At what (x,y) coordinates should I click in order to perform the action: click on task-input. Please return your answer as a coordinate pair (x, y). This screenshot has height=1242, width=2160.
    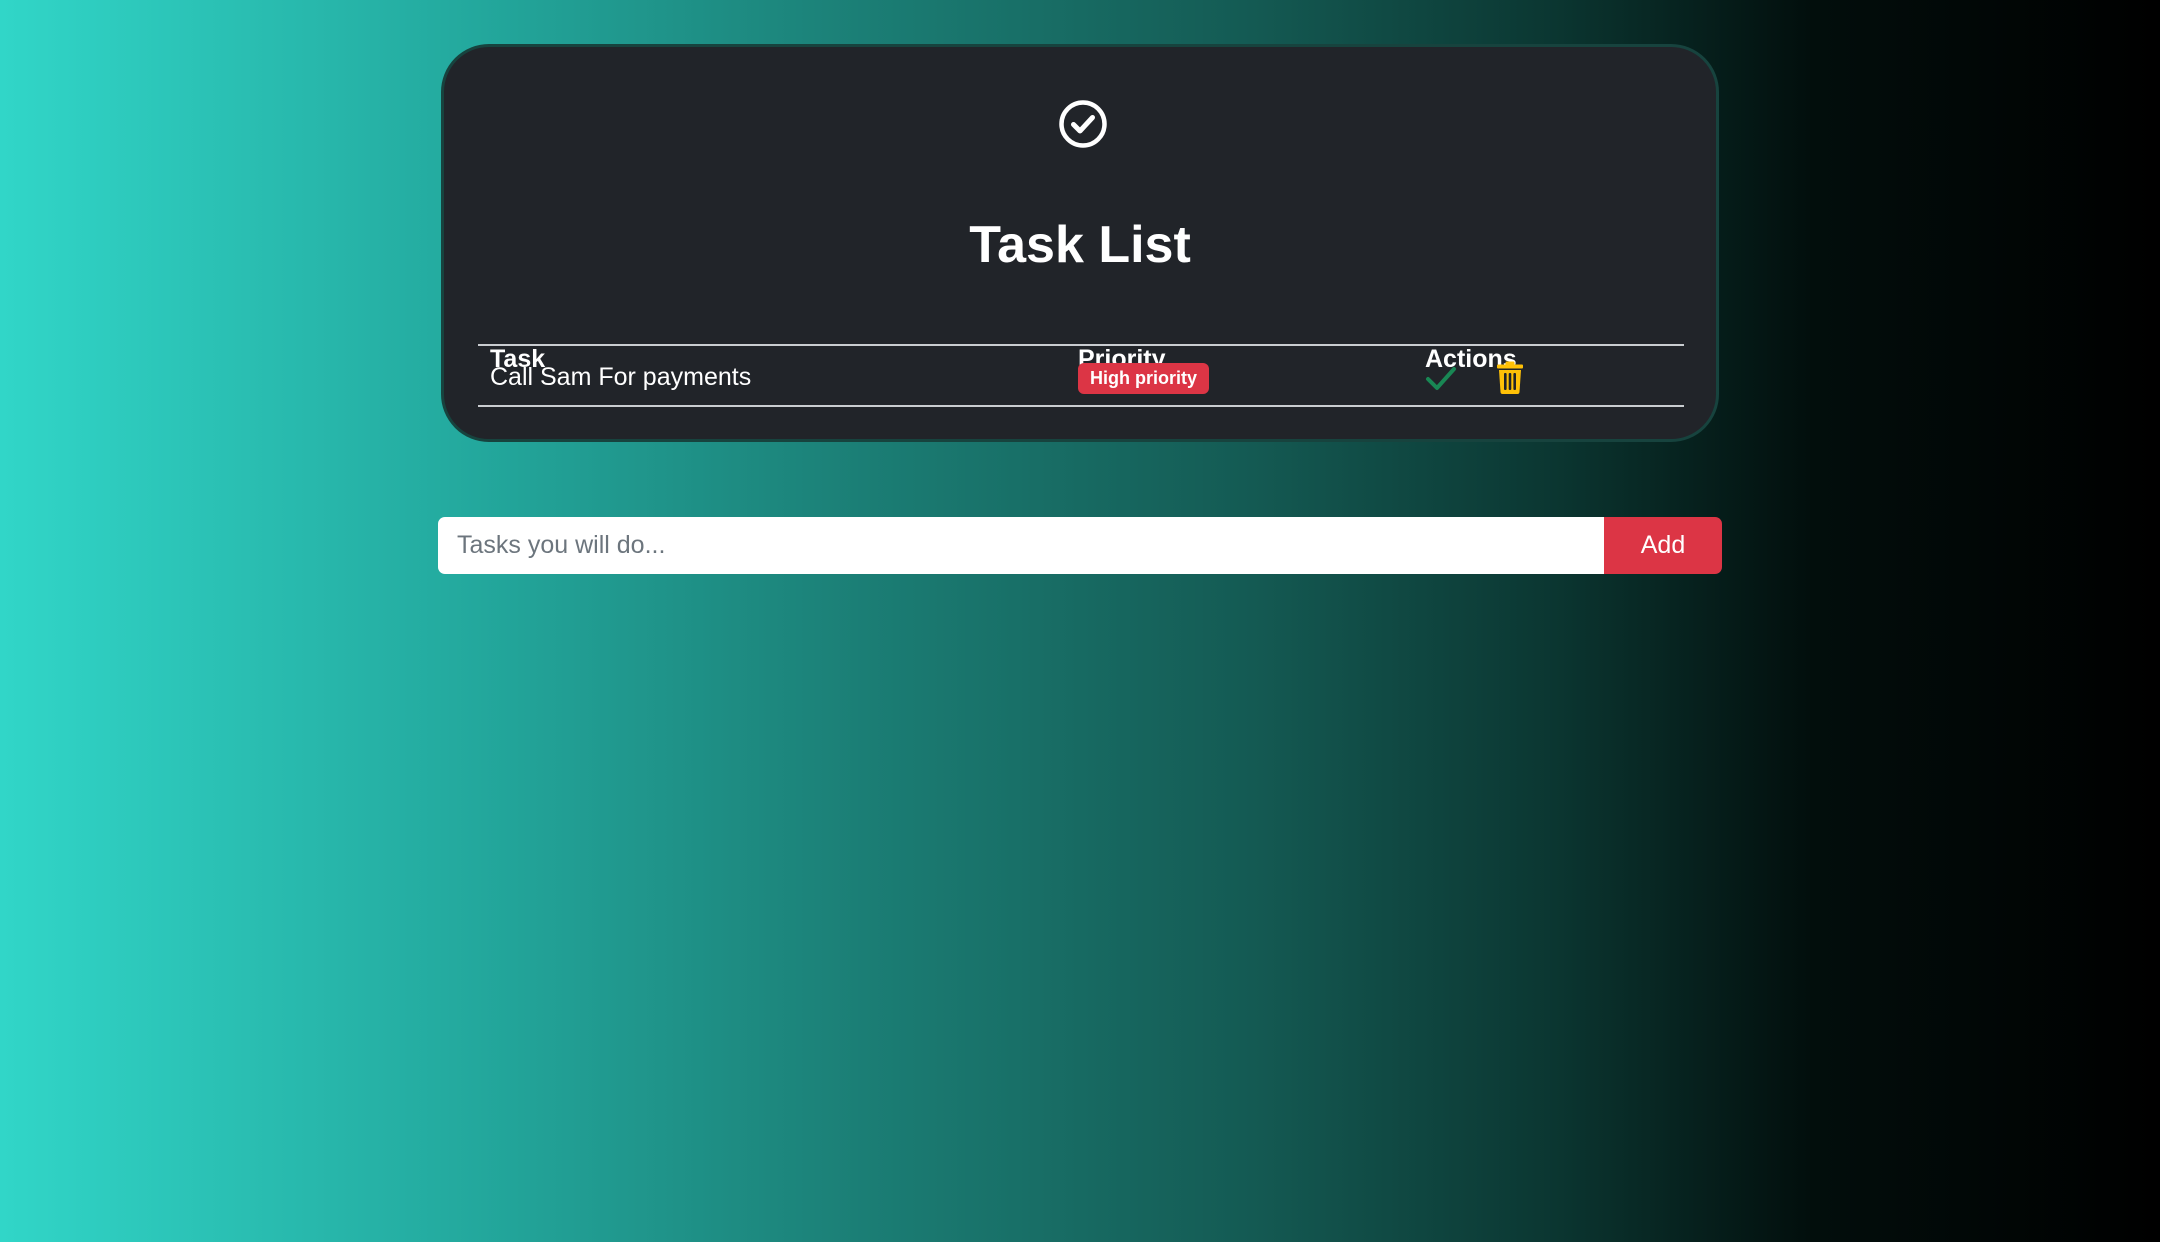
    Looking at the image, I should click on (1021, 545).